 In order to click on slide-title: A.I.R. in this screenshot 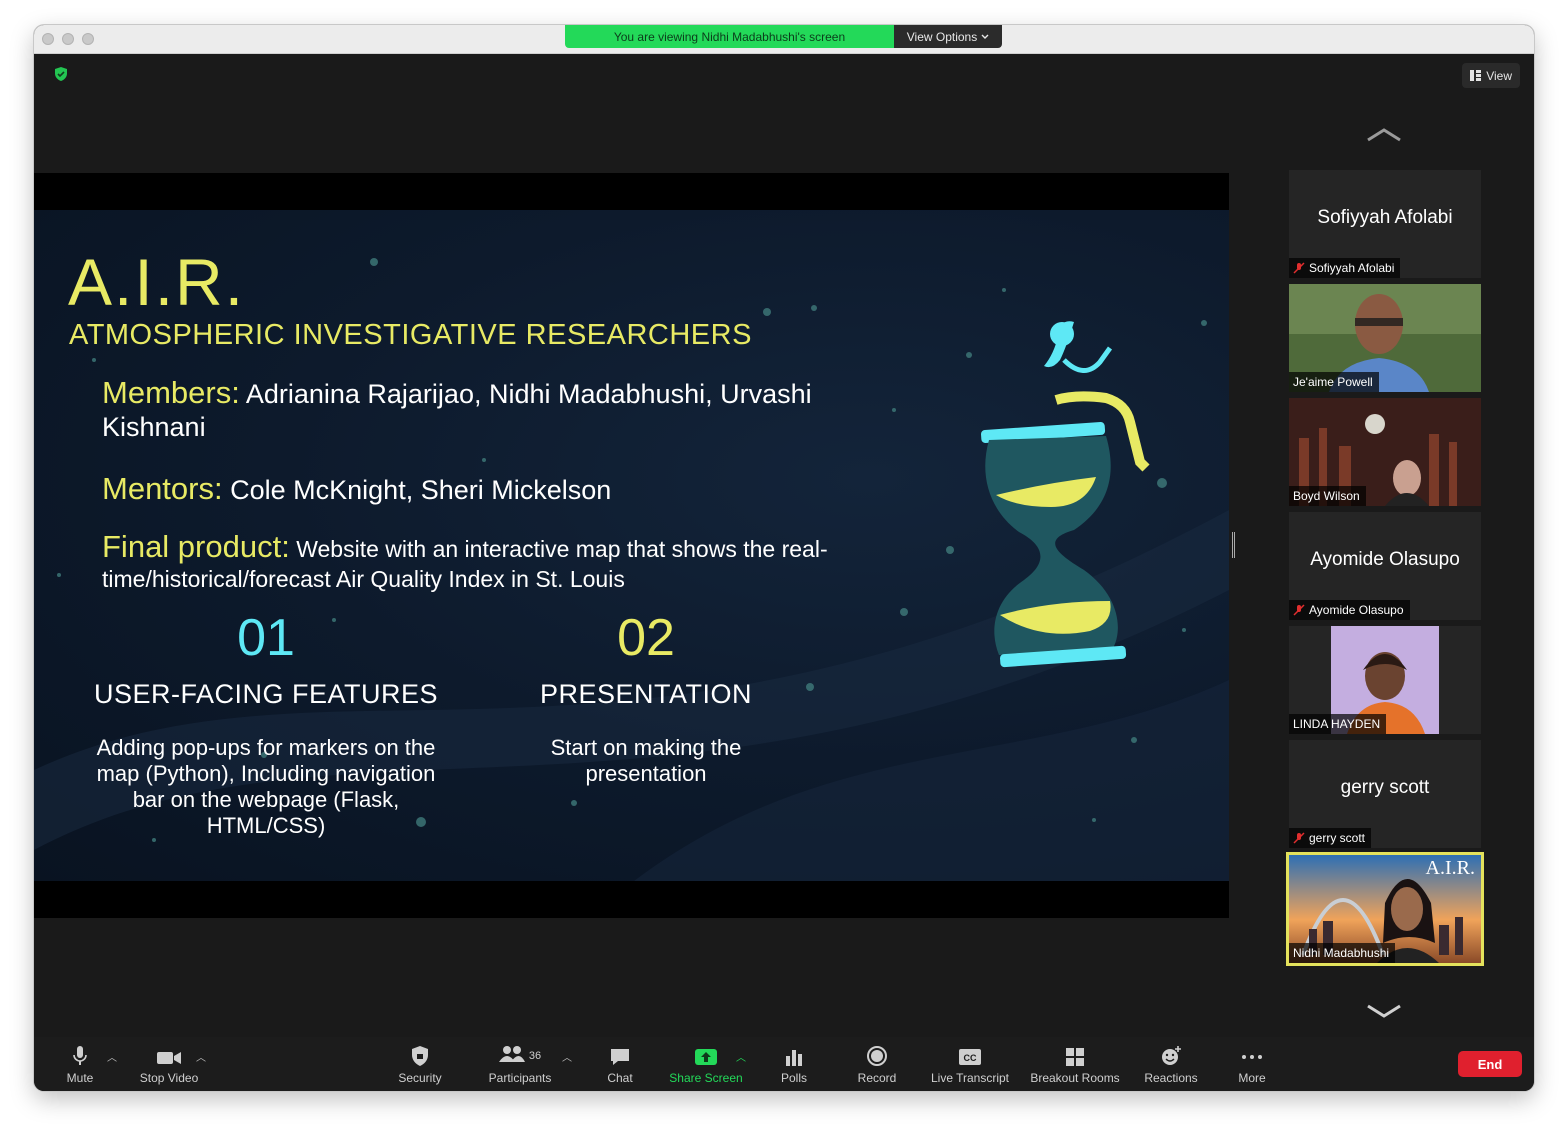, I will do `click(157, 282)`.